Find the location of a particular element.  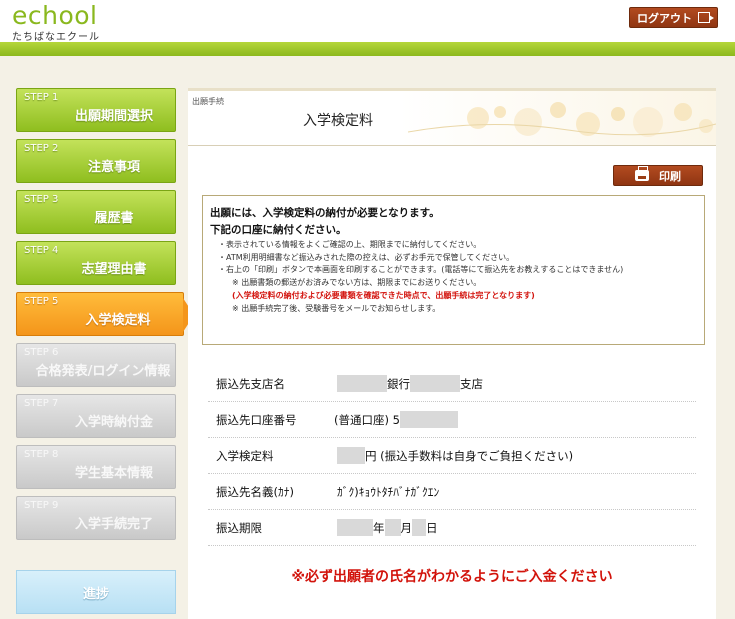

step-label: 合格発表/ログイン情報 is located at coordinates (103, 371).